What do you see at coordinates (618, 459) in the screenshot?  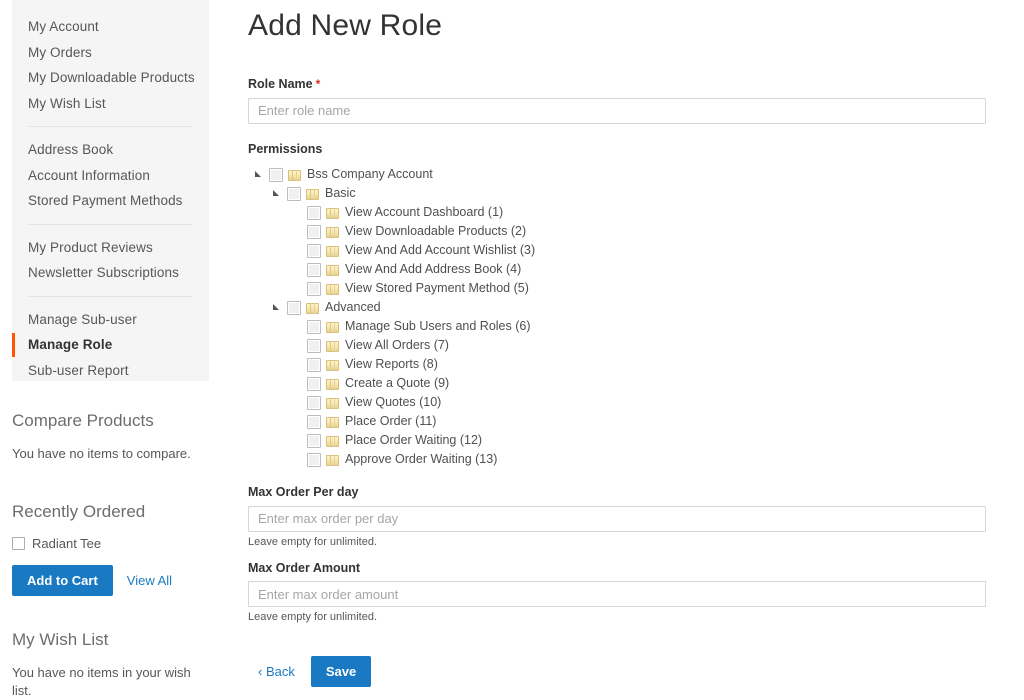 I see `permission-tree-node: Approve Order Waiting (13)` at bounding box center [618, 459].